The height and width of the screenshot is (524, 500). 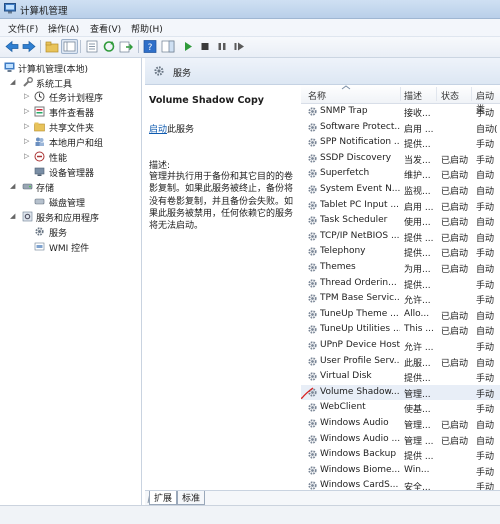 What do you see at coordinates (126, 46) in the screenshot?
I see `export-list-button` at bounding box center [126, 46].